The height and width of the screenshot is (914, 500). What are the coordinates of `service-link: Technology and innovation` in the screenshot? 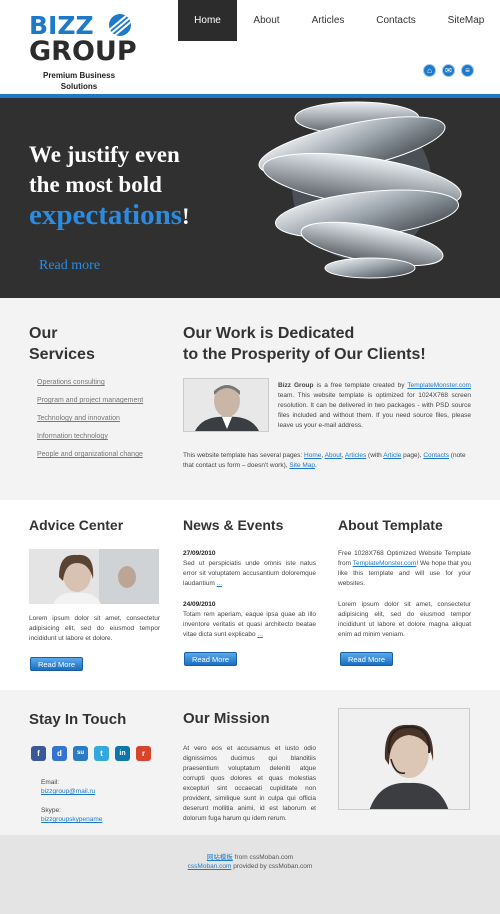 It's located at (90, 423).